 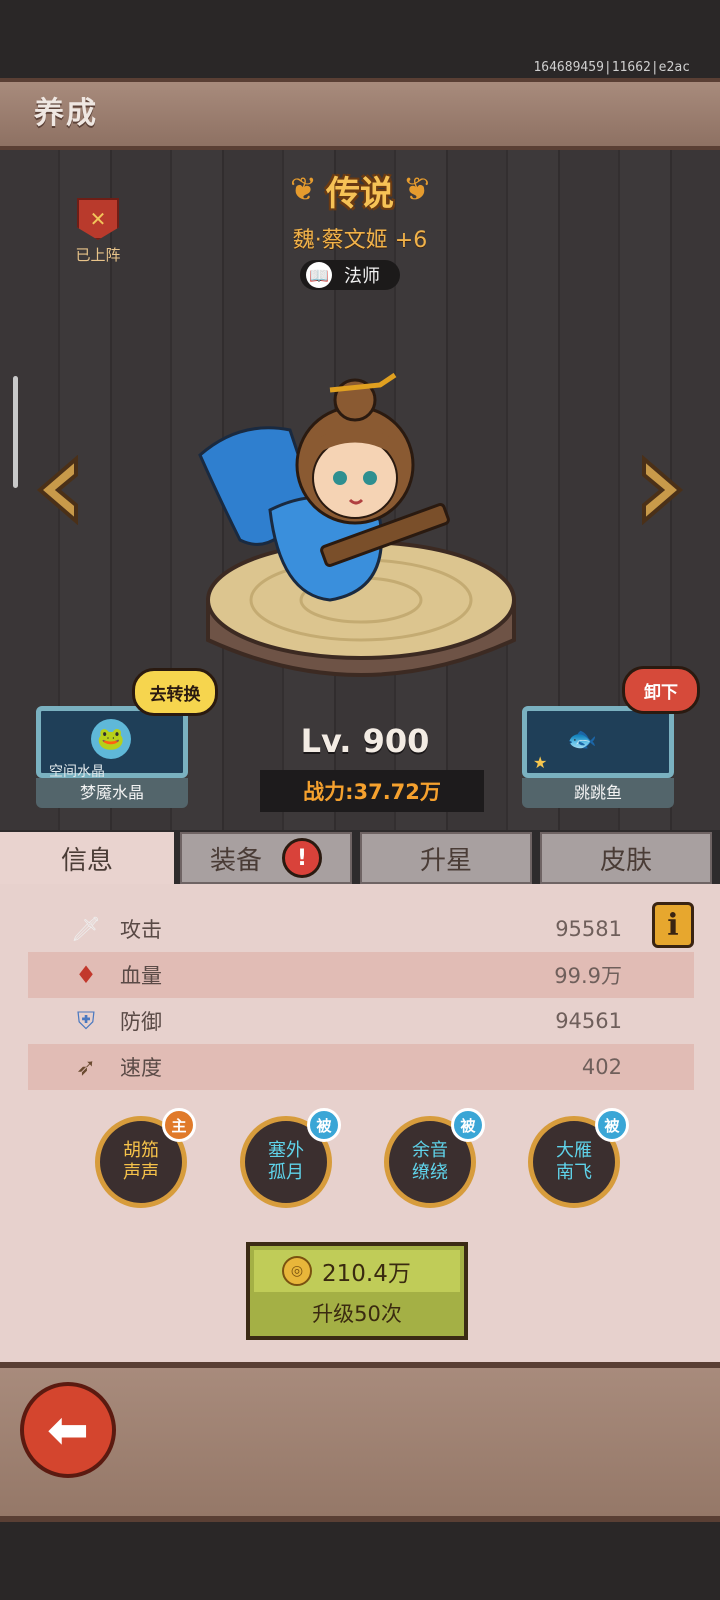 What do you see at coordinates (361, 929) in the screenshot?
I see `stat-row-attack: 🗡 攻击 95581` at bounding box center [361, 929].